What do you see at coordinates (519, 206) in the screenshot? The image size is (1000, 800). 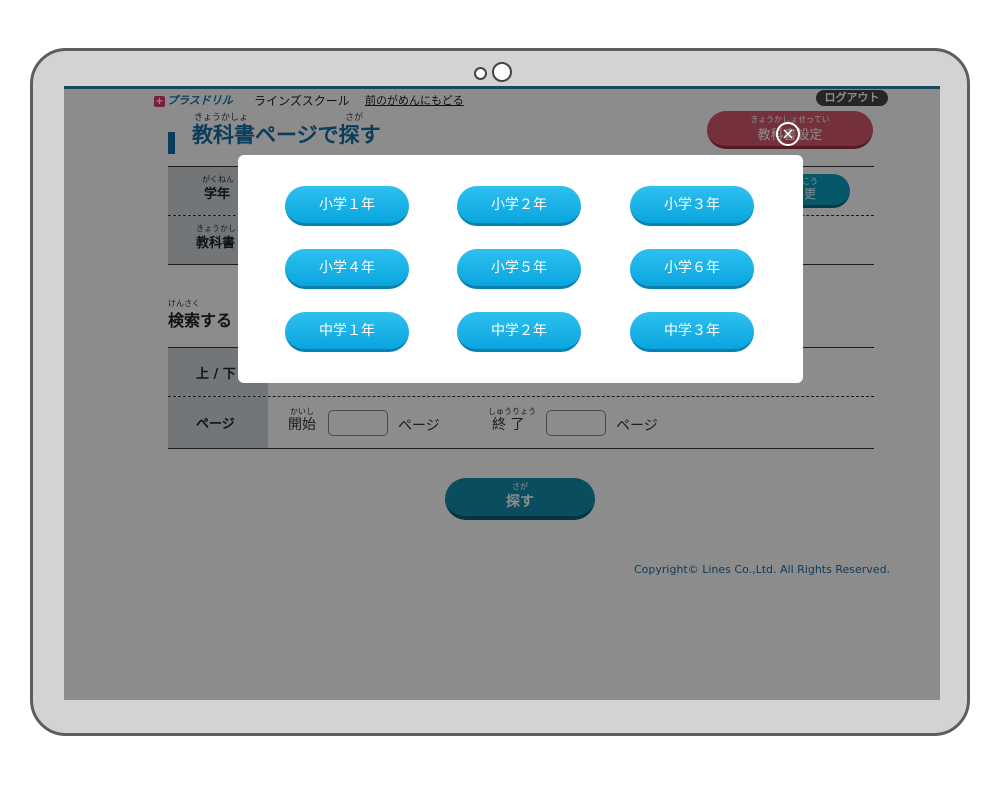 I see `grade-button-elem2: 小学２年` at bounding box center [519, 206].